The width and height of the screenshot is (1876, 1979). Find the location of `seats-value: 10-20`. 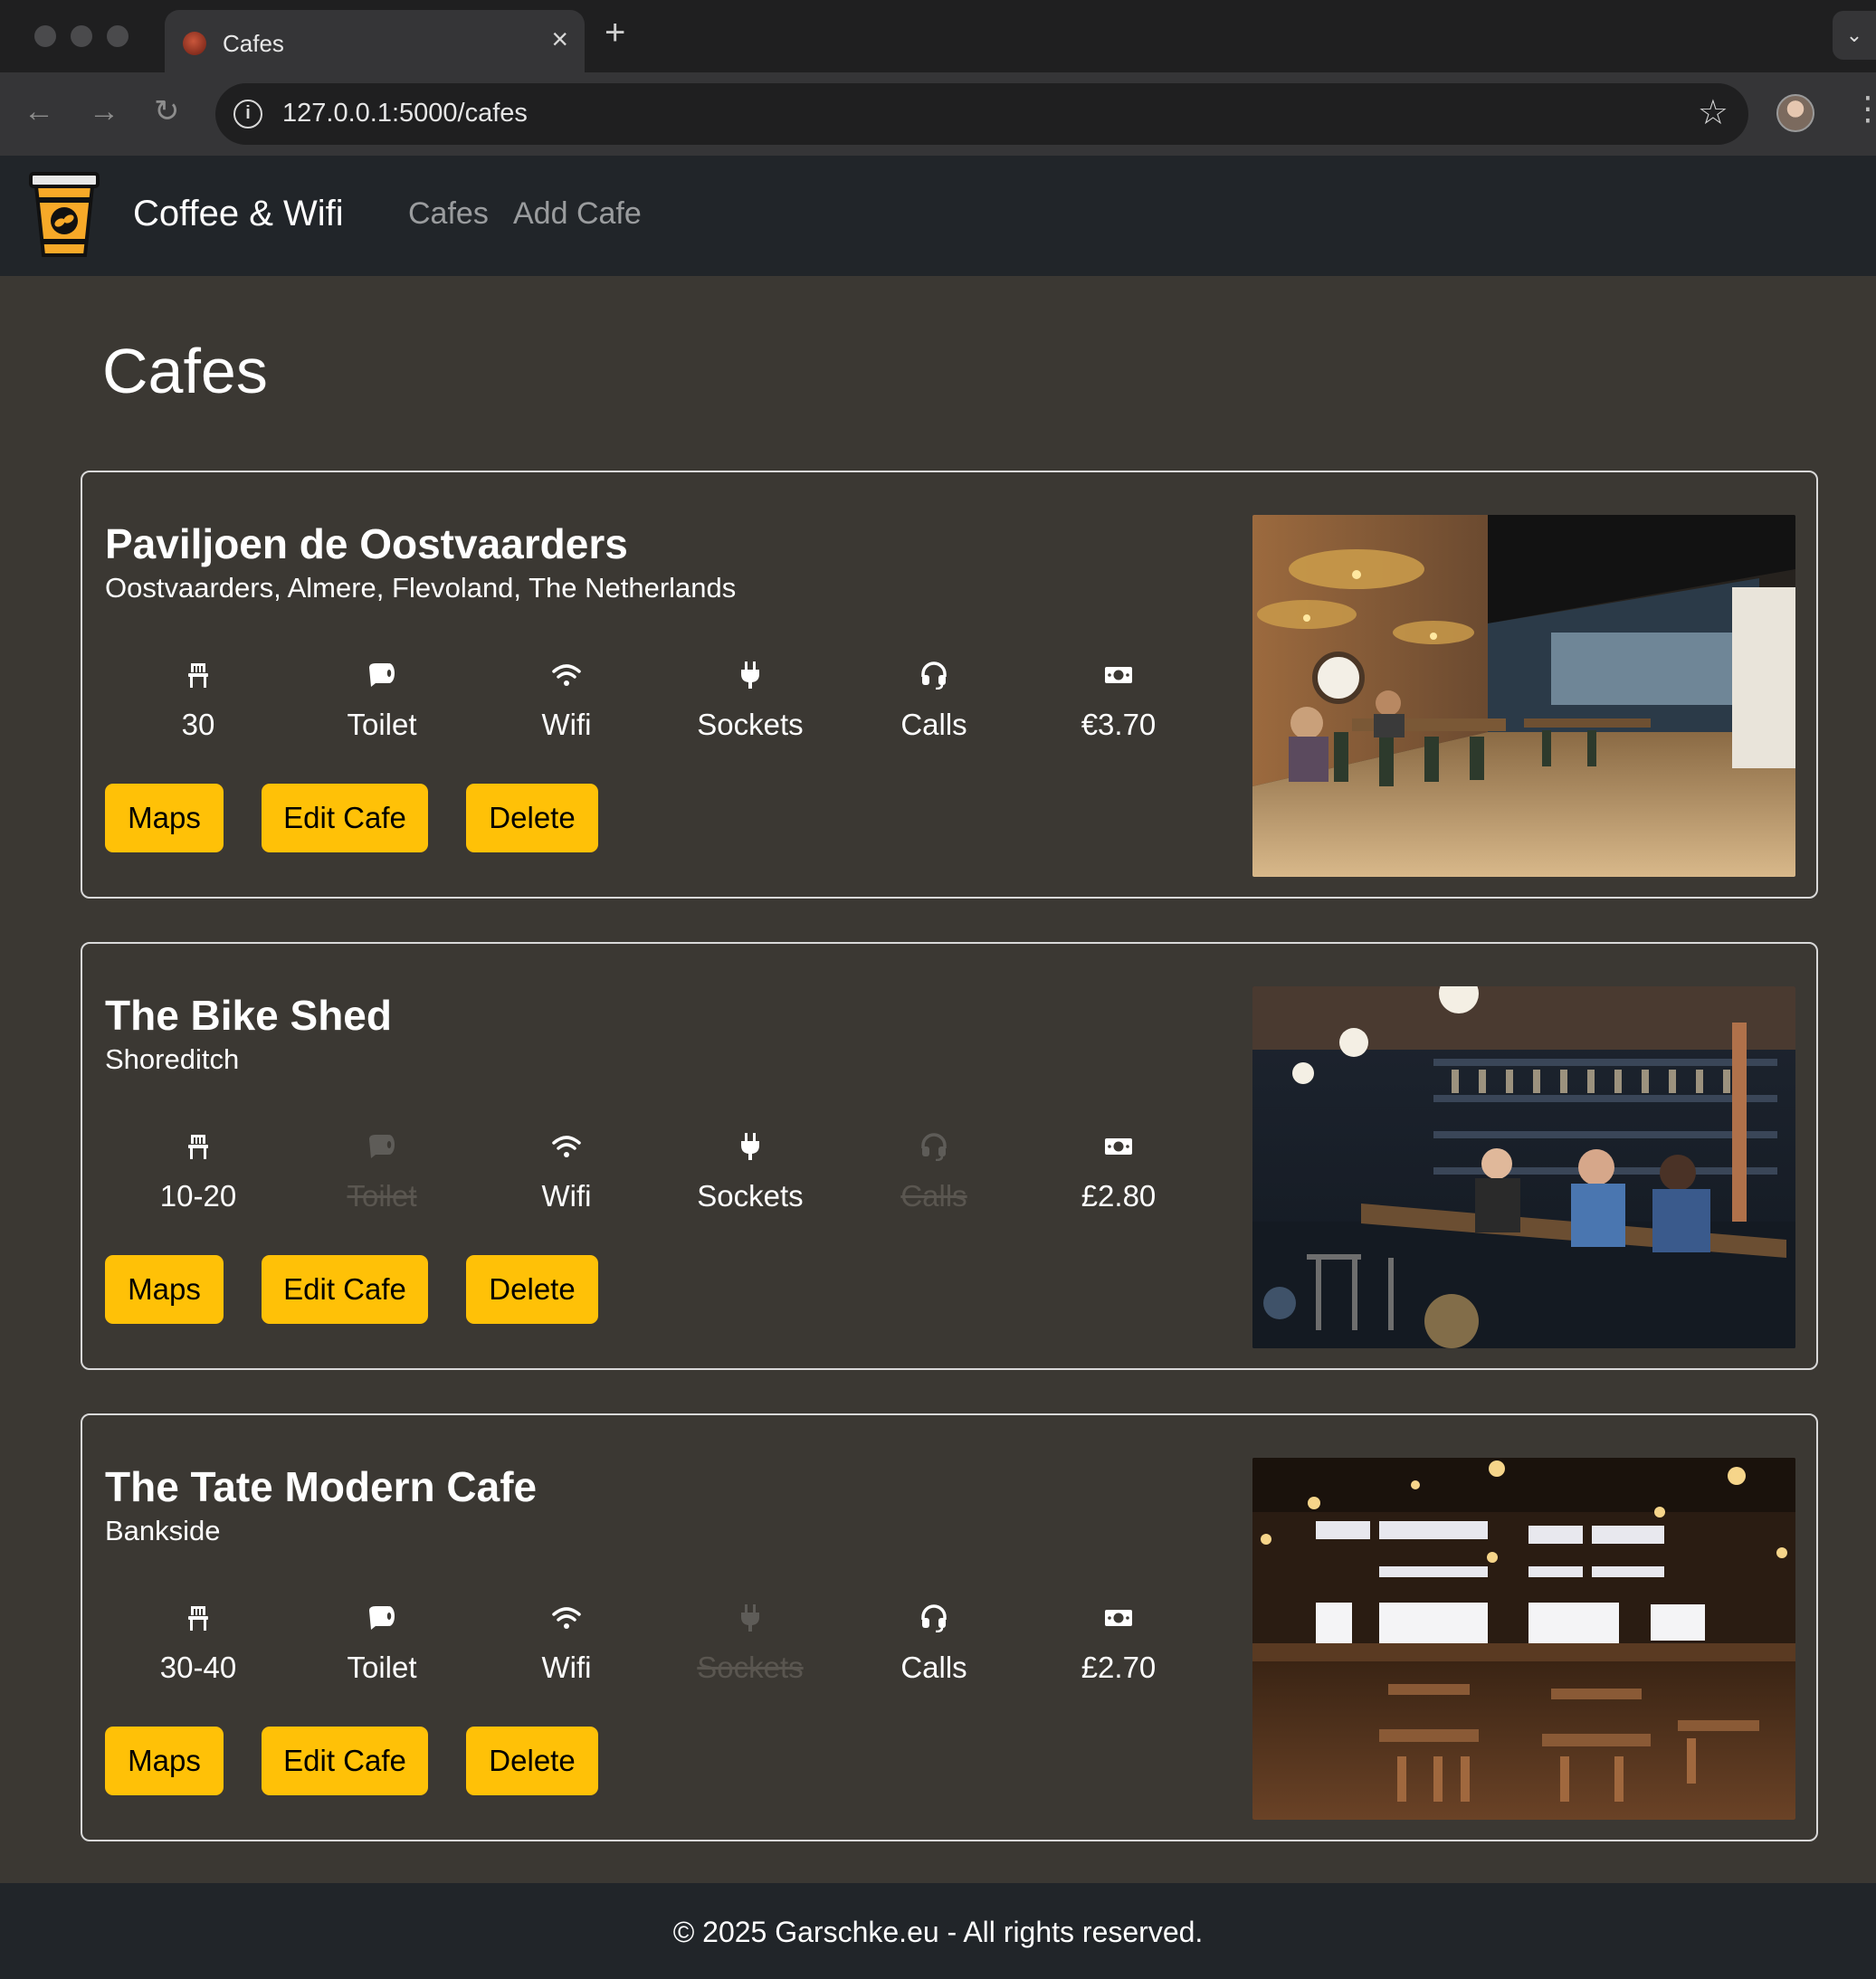

seats-value: 10-20 is located at coordinates (198, 1196).